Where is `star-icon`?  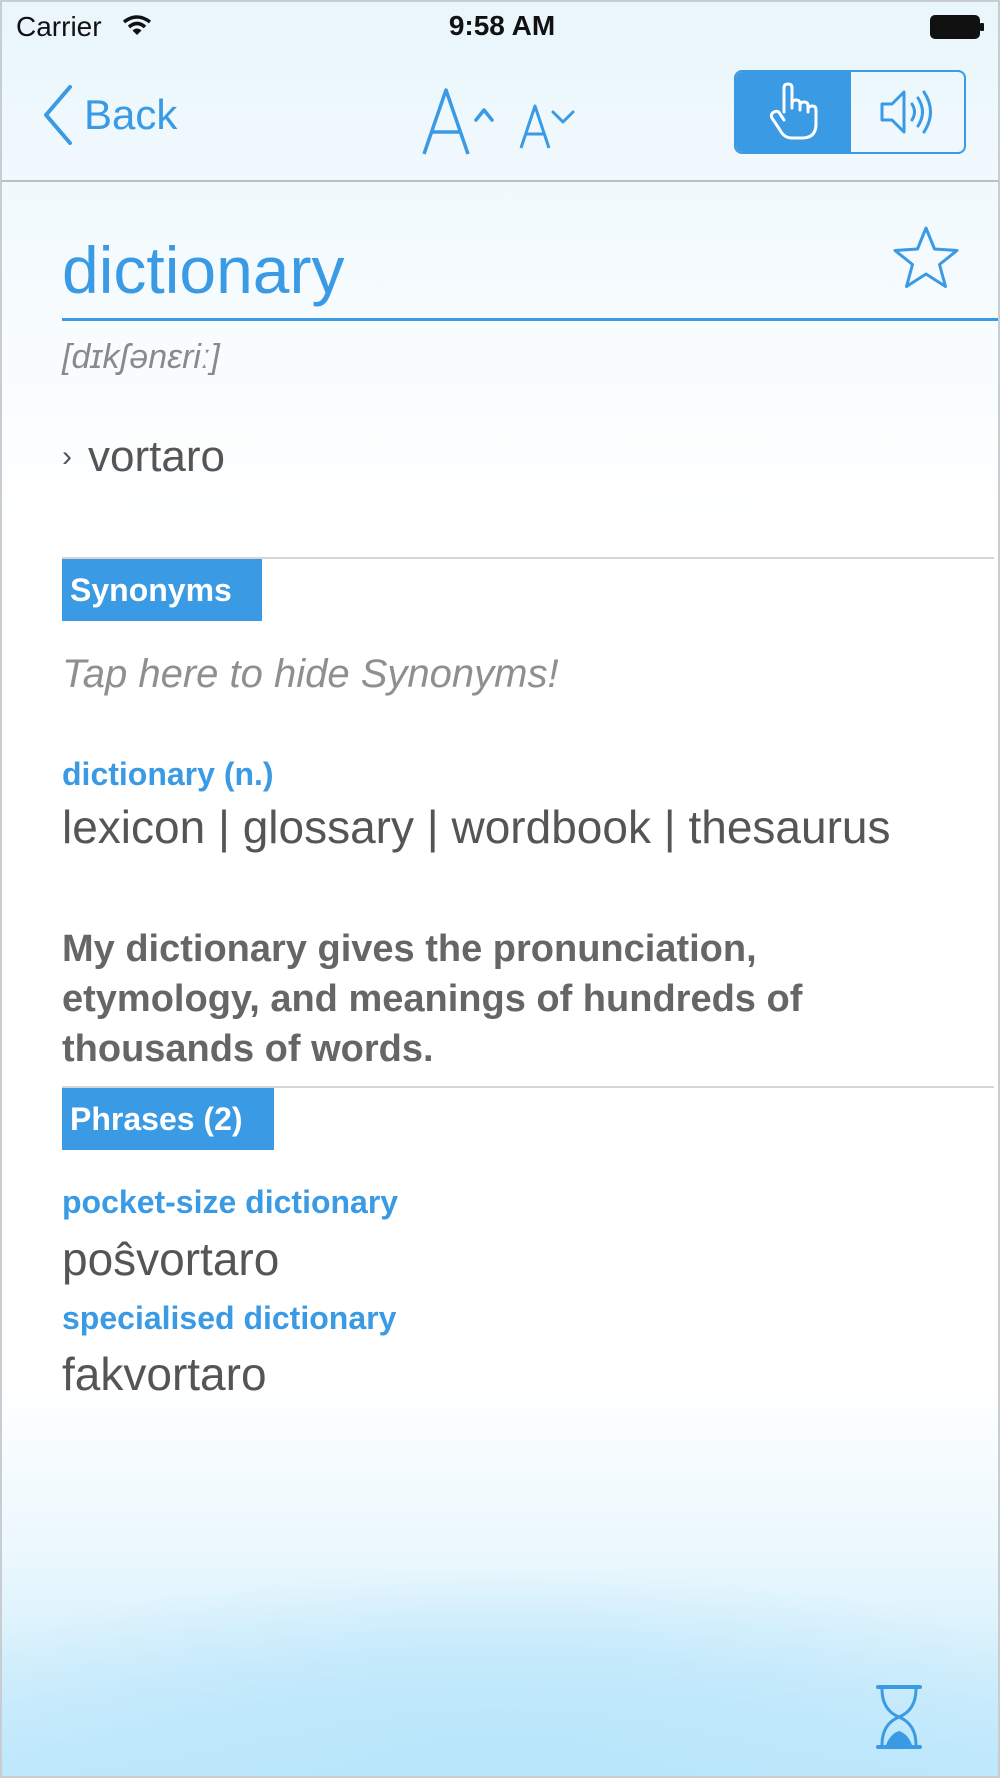 star-icon is located at coordinates (926, 258).